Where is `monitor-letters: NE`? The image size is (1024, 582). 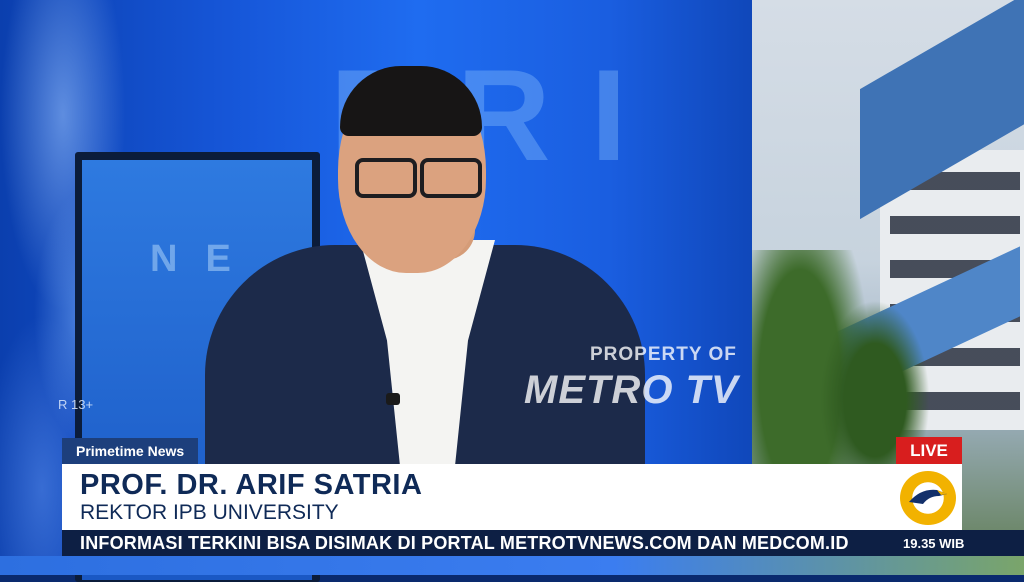
monitor-letters: NE is located at coordinates (204, 259).